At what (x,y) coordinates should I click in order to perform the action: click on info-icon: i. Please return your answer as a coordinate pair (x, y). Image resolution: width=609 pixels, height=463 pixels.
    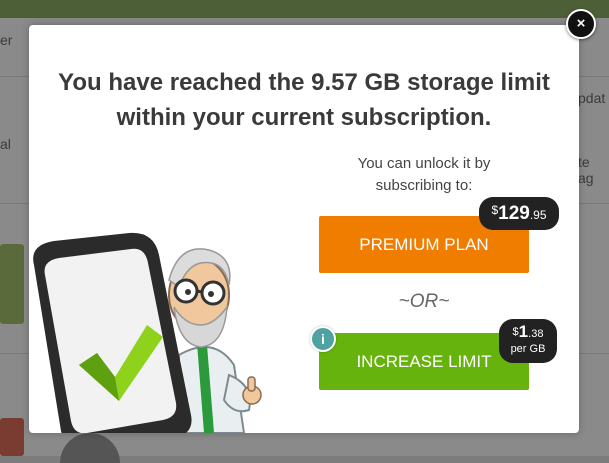
    Looking at the image, I should click on (323, 339).